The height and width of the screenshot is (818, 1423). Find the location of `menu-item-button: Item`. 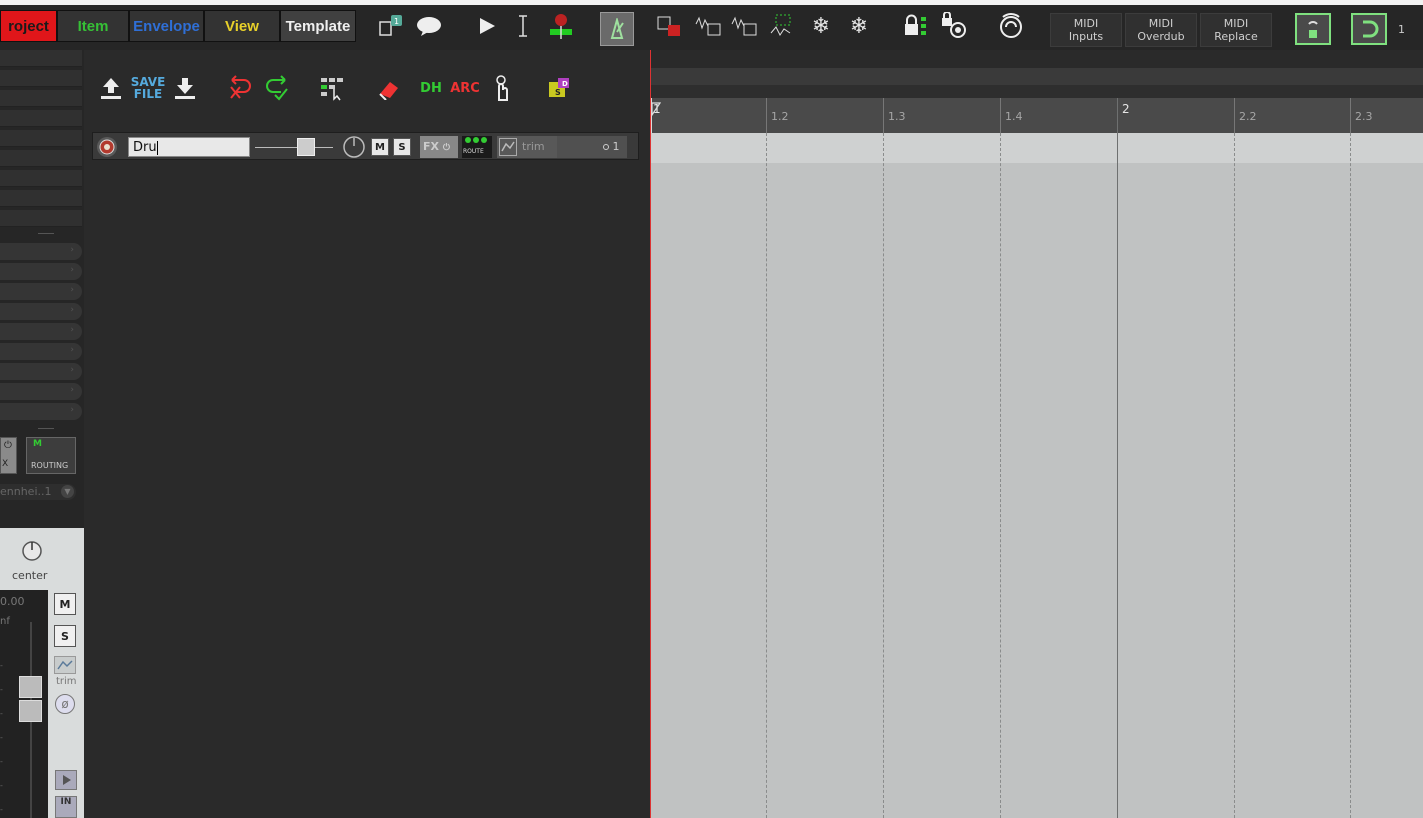

menu-item-button: Item is located at coordinates (93, 26).